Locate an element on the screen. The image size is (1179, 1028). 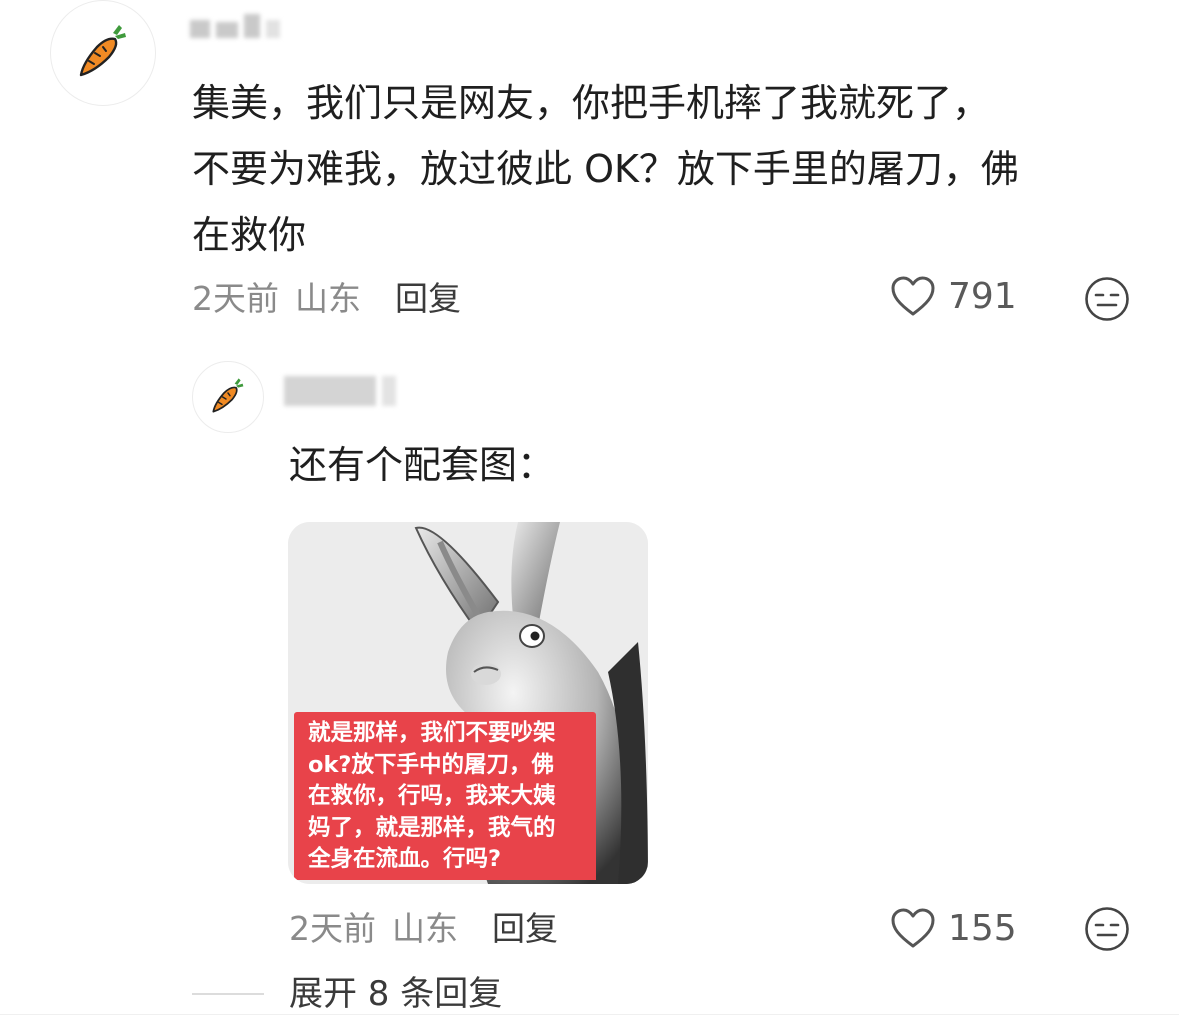
meme-caption-line: 就是那样，我们不要吵架 is located at coordinates (432, 733).